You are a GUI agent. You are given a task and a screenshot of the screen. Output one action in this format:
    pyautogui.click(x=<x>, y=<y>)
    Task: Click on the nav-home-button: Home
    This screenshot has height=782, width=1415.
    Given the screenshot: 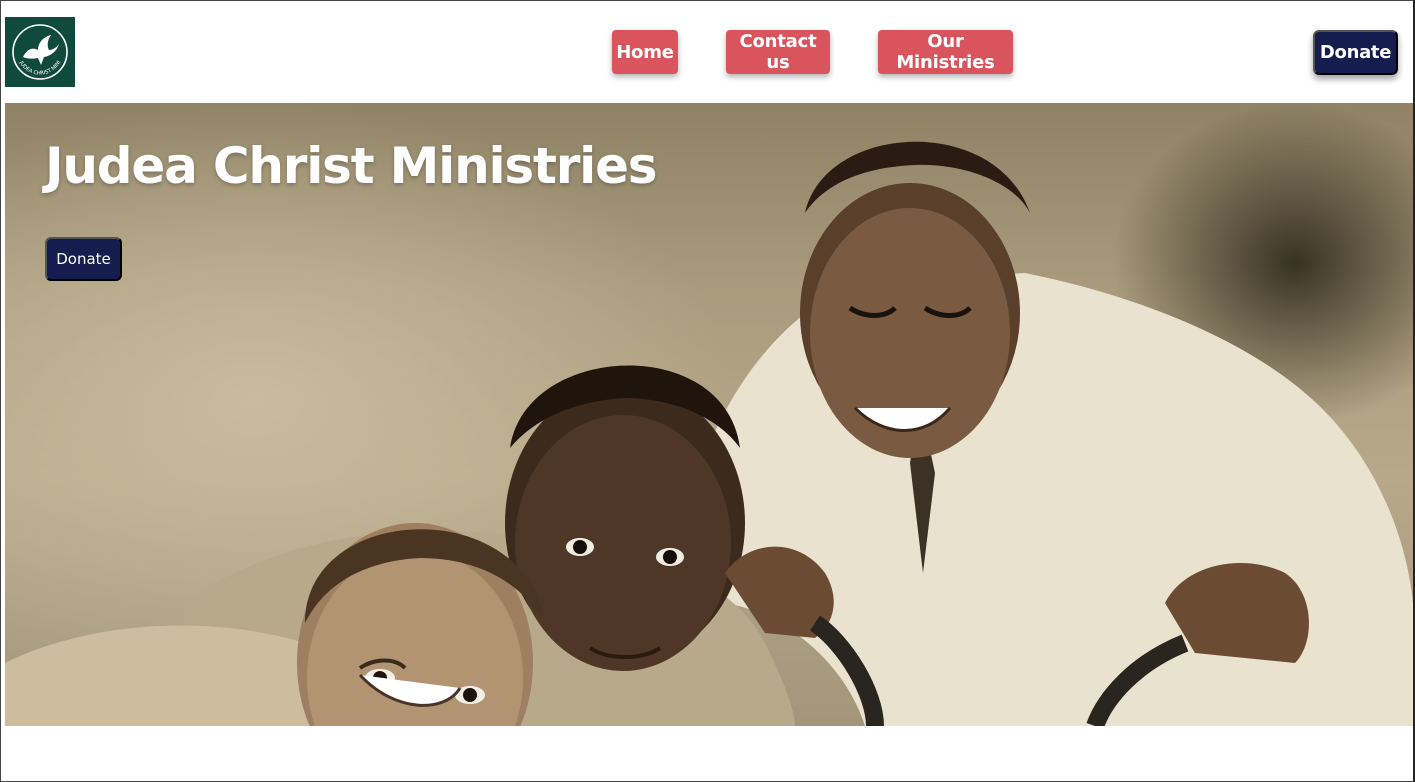 What is the action you would take?
    pyautogui.click(x=645, y=52)
    